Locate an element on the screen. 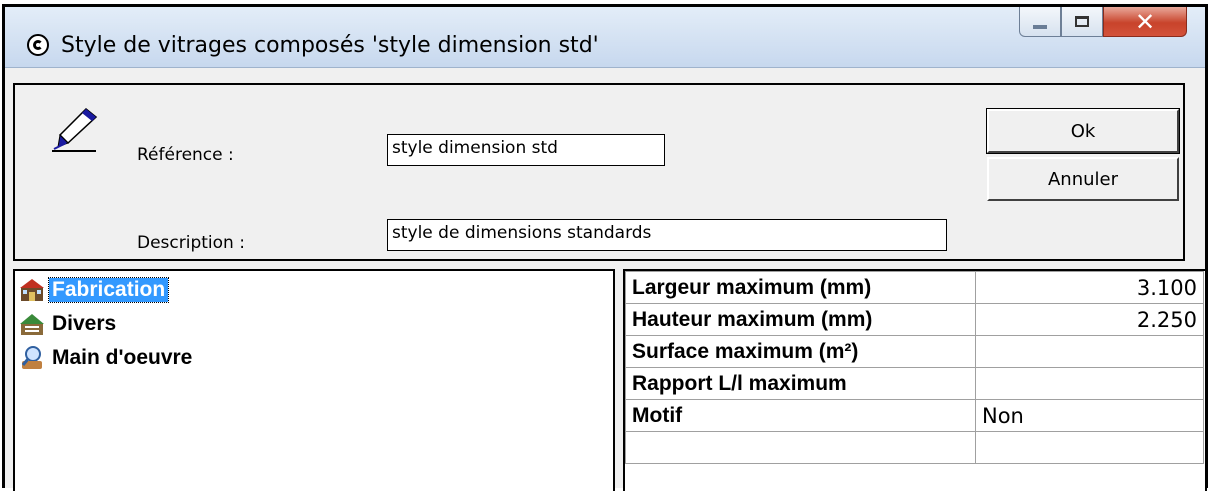  property-value: 3.100 is located at coordinates (1089, 287).